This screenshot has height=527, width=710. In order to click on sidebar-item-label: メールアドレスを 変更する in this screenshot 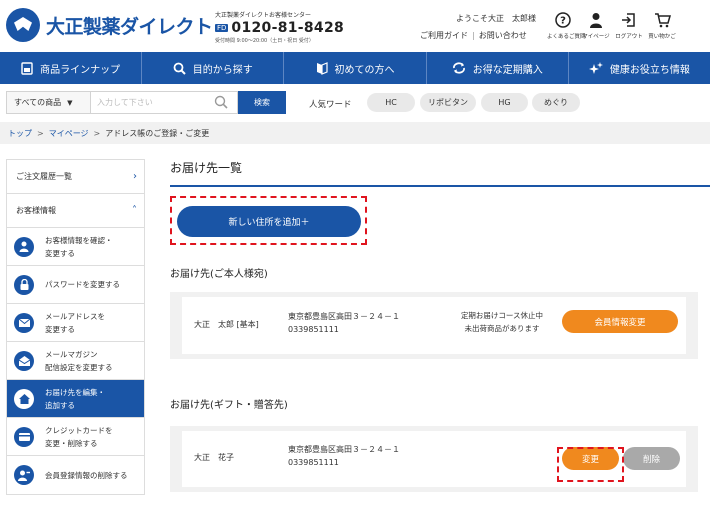, I will do `click(75, 322)`.